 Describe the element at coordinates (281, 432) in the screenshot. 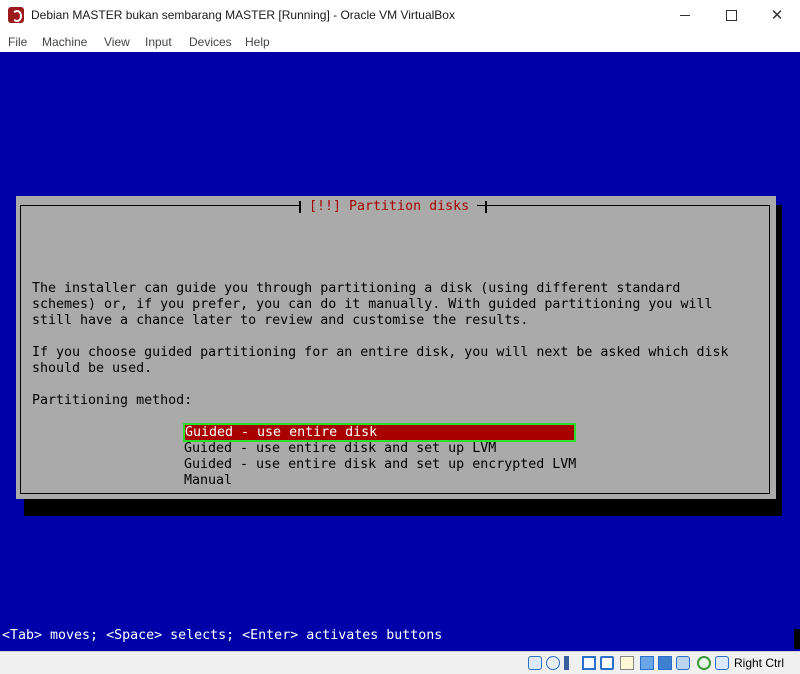

I see `option-label: Guided - use entire disk` at that location.